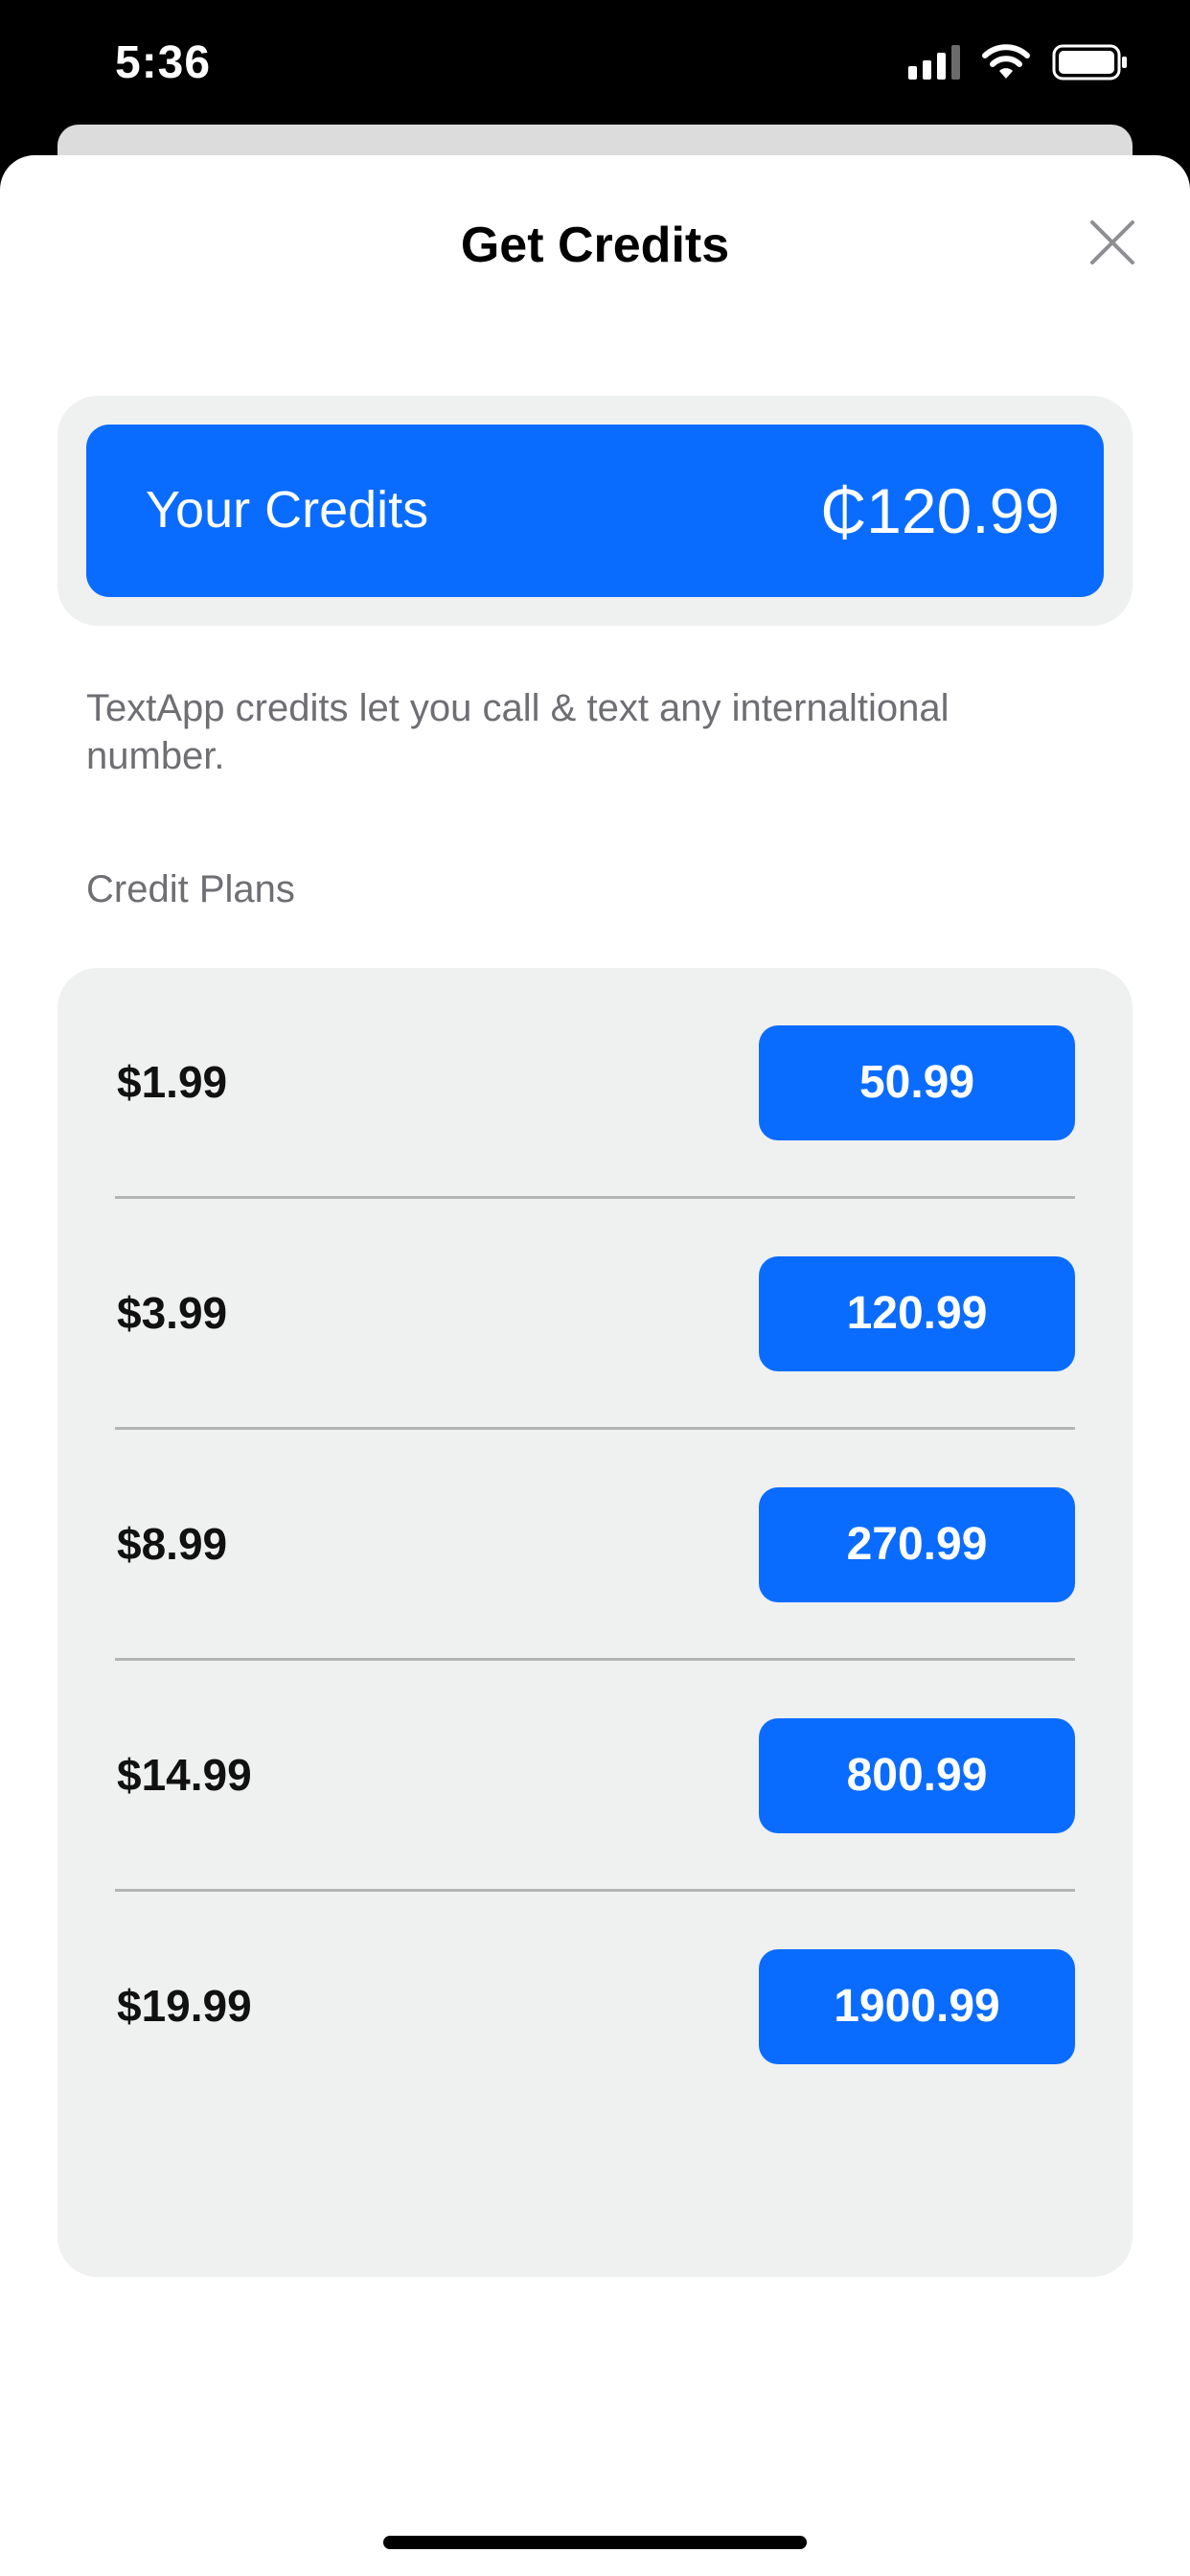 Image resolution: width=1190 pixels, height=2576 pixels. I want to click on credits-amount: ₵120.99, so click(940, 510).